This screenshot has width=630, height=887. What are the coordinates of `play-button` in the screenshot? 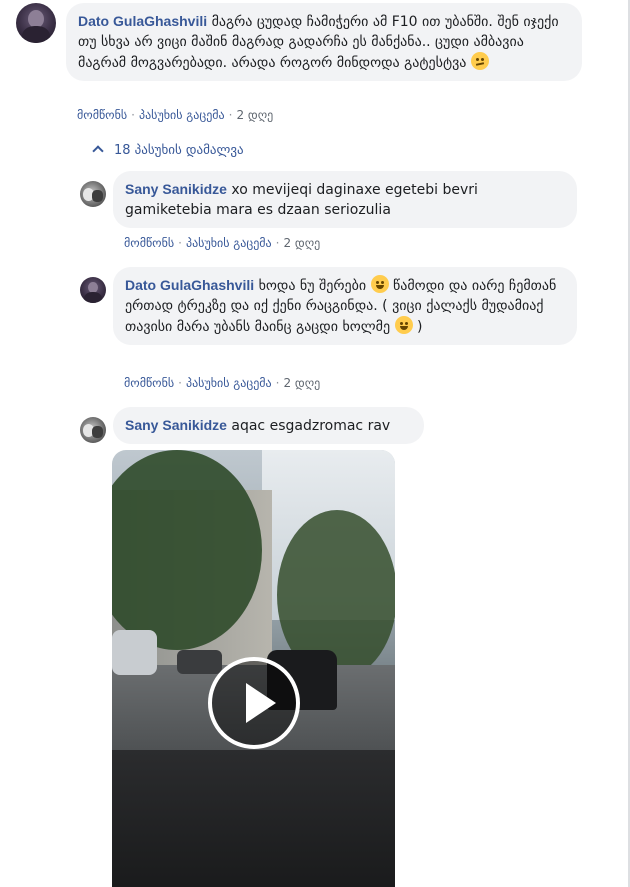 It's located at (254, 703).